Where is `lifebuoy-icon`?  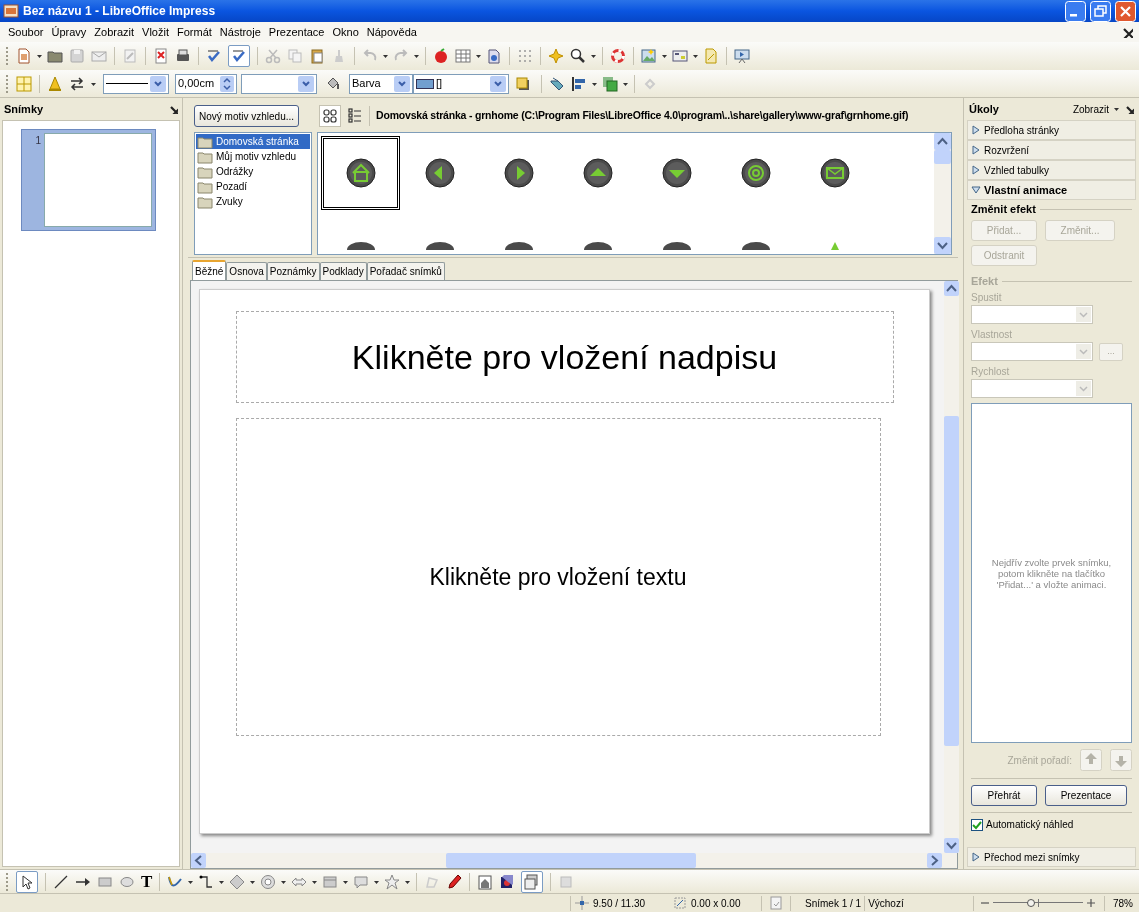 lifebuoy-icon is located at coordinates (618, 56).